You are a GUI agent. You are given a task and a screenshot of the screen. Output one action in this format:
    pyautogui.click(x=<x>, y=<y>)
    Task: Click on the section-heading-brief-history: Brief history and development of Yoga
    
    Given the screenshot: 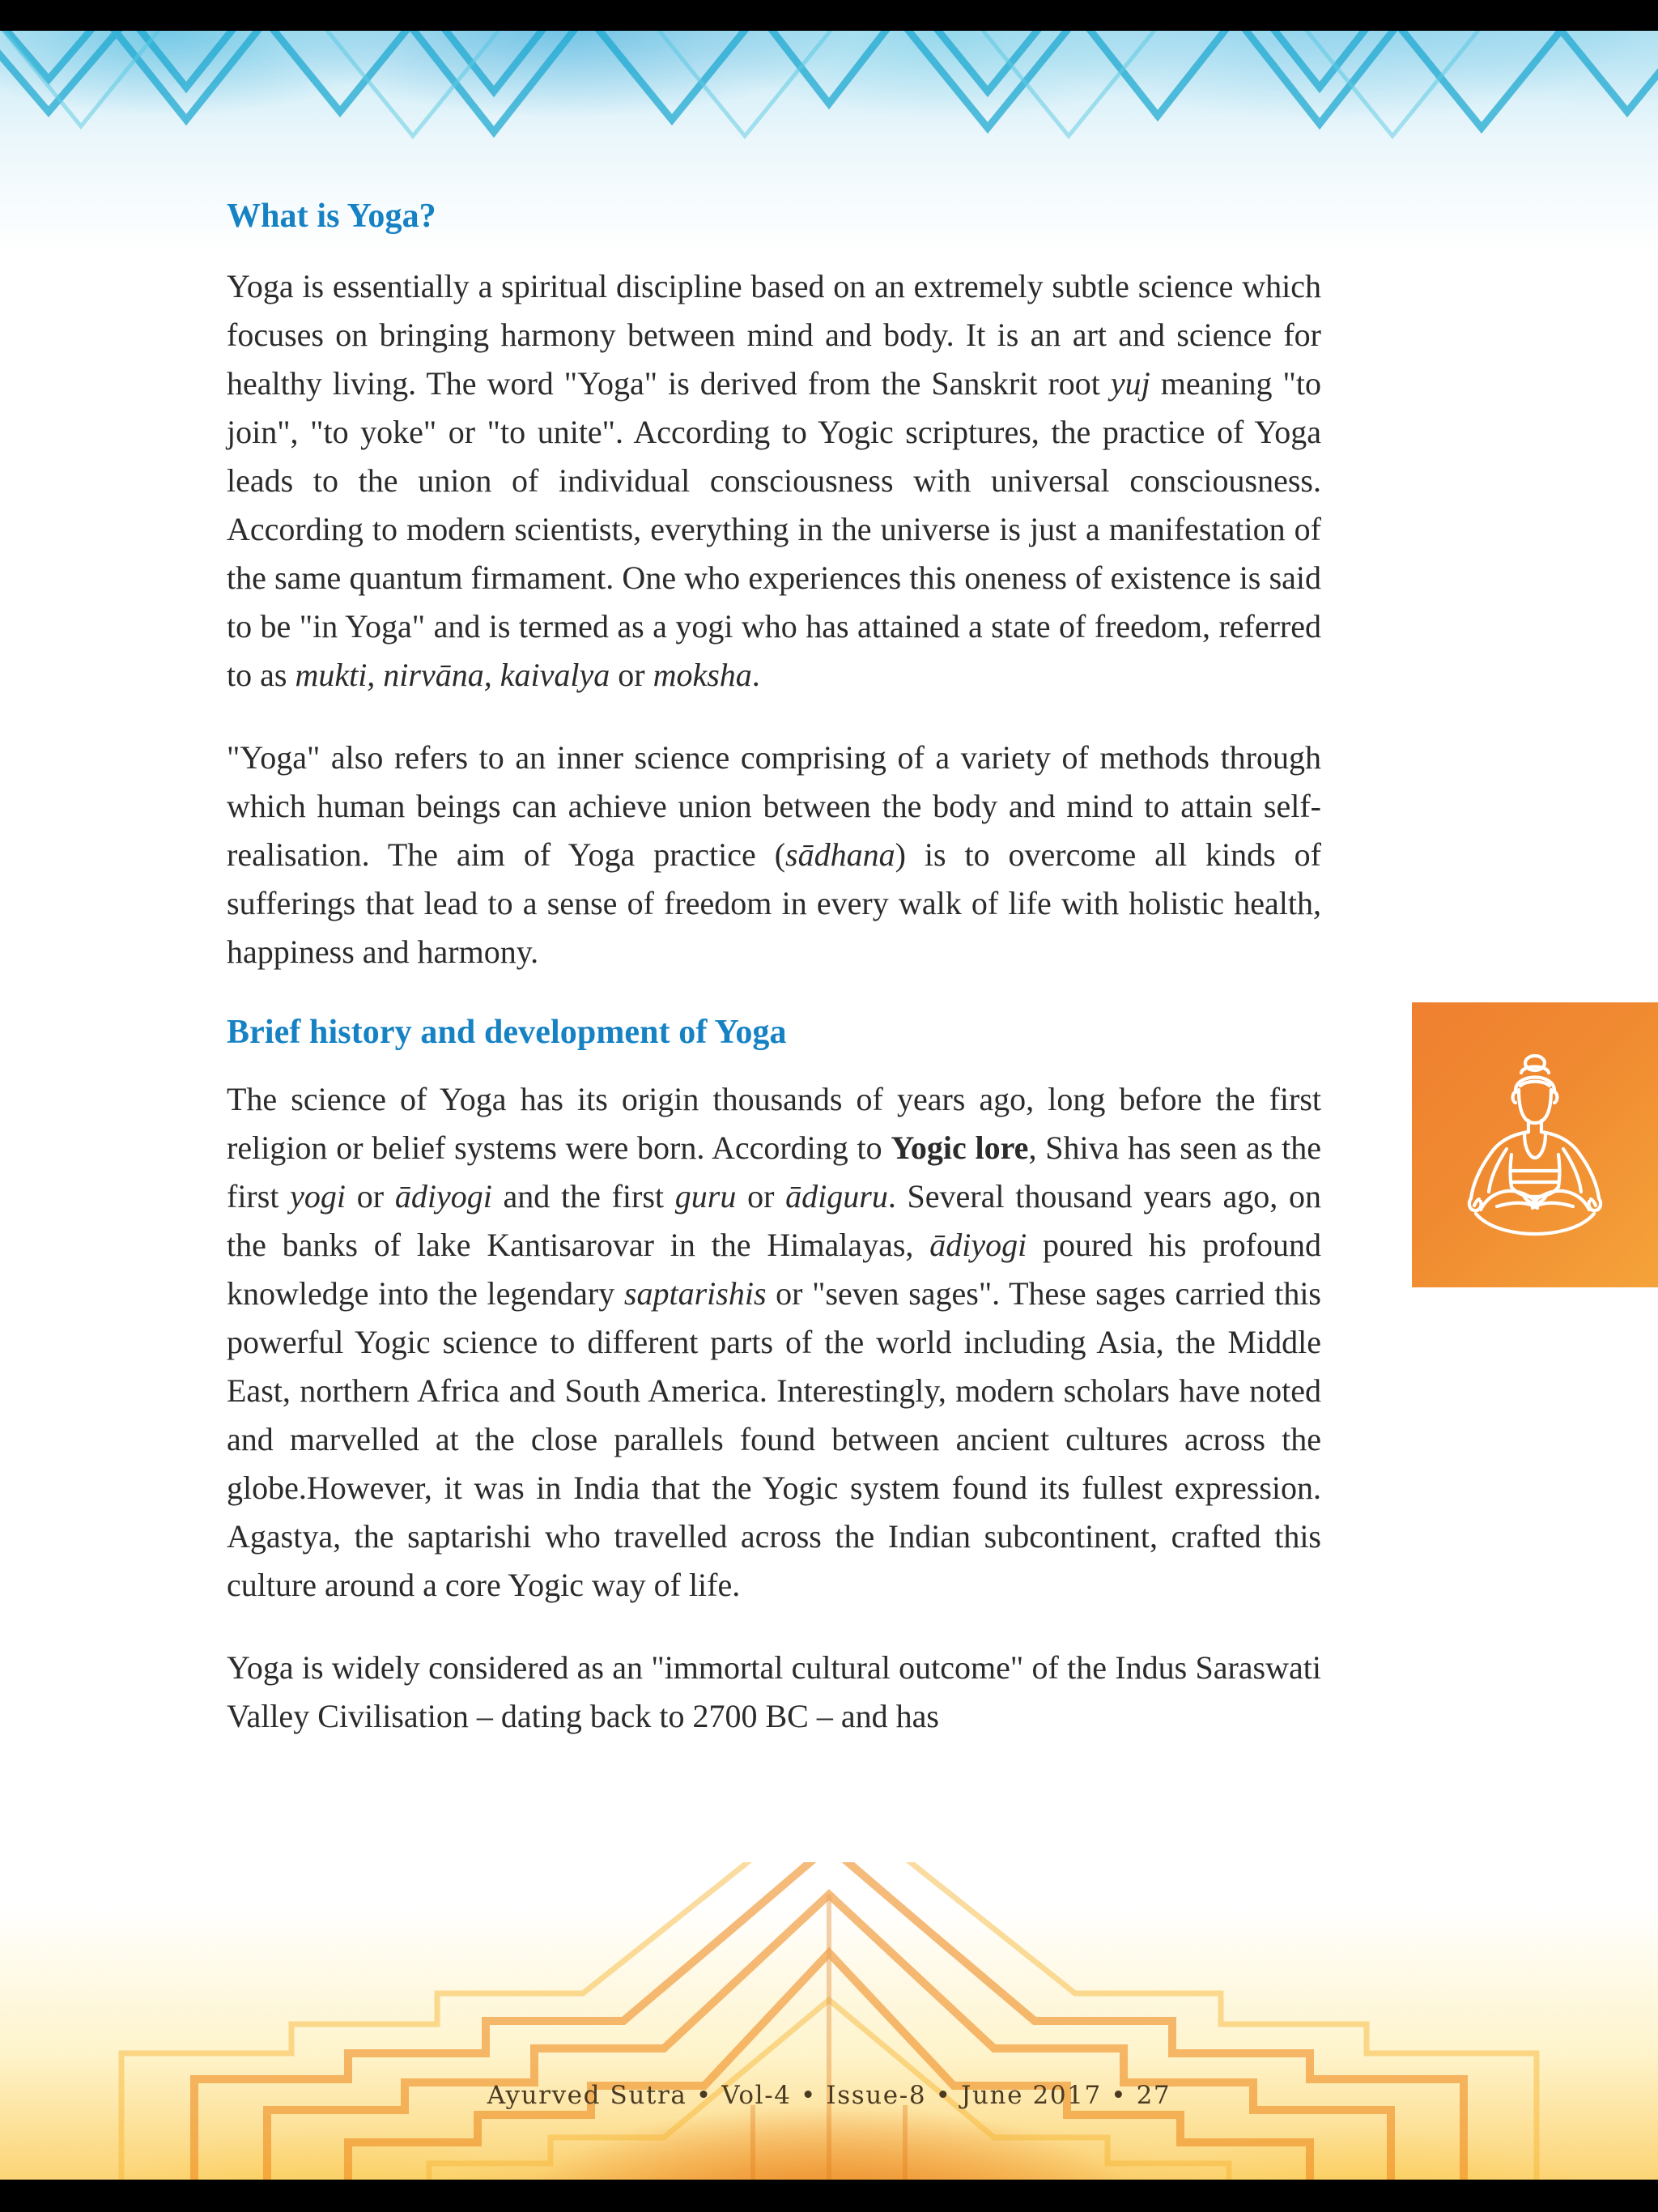 What is the action you would take?
    pyautogui.click(x=507, y=1033)
    